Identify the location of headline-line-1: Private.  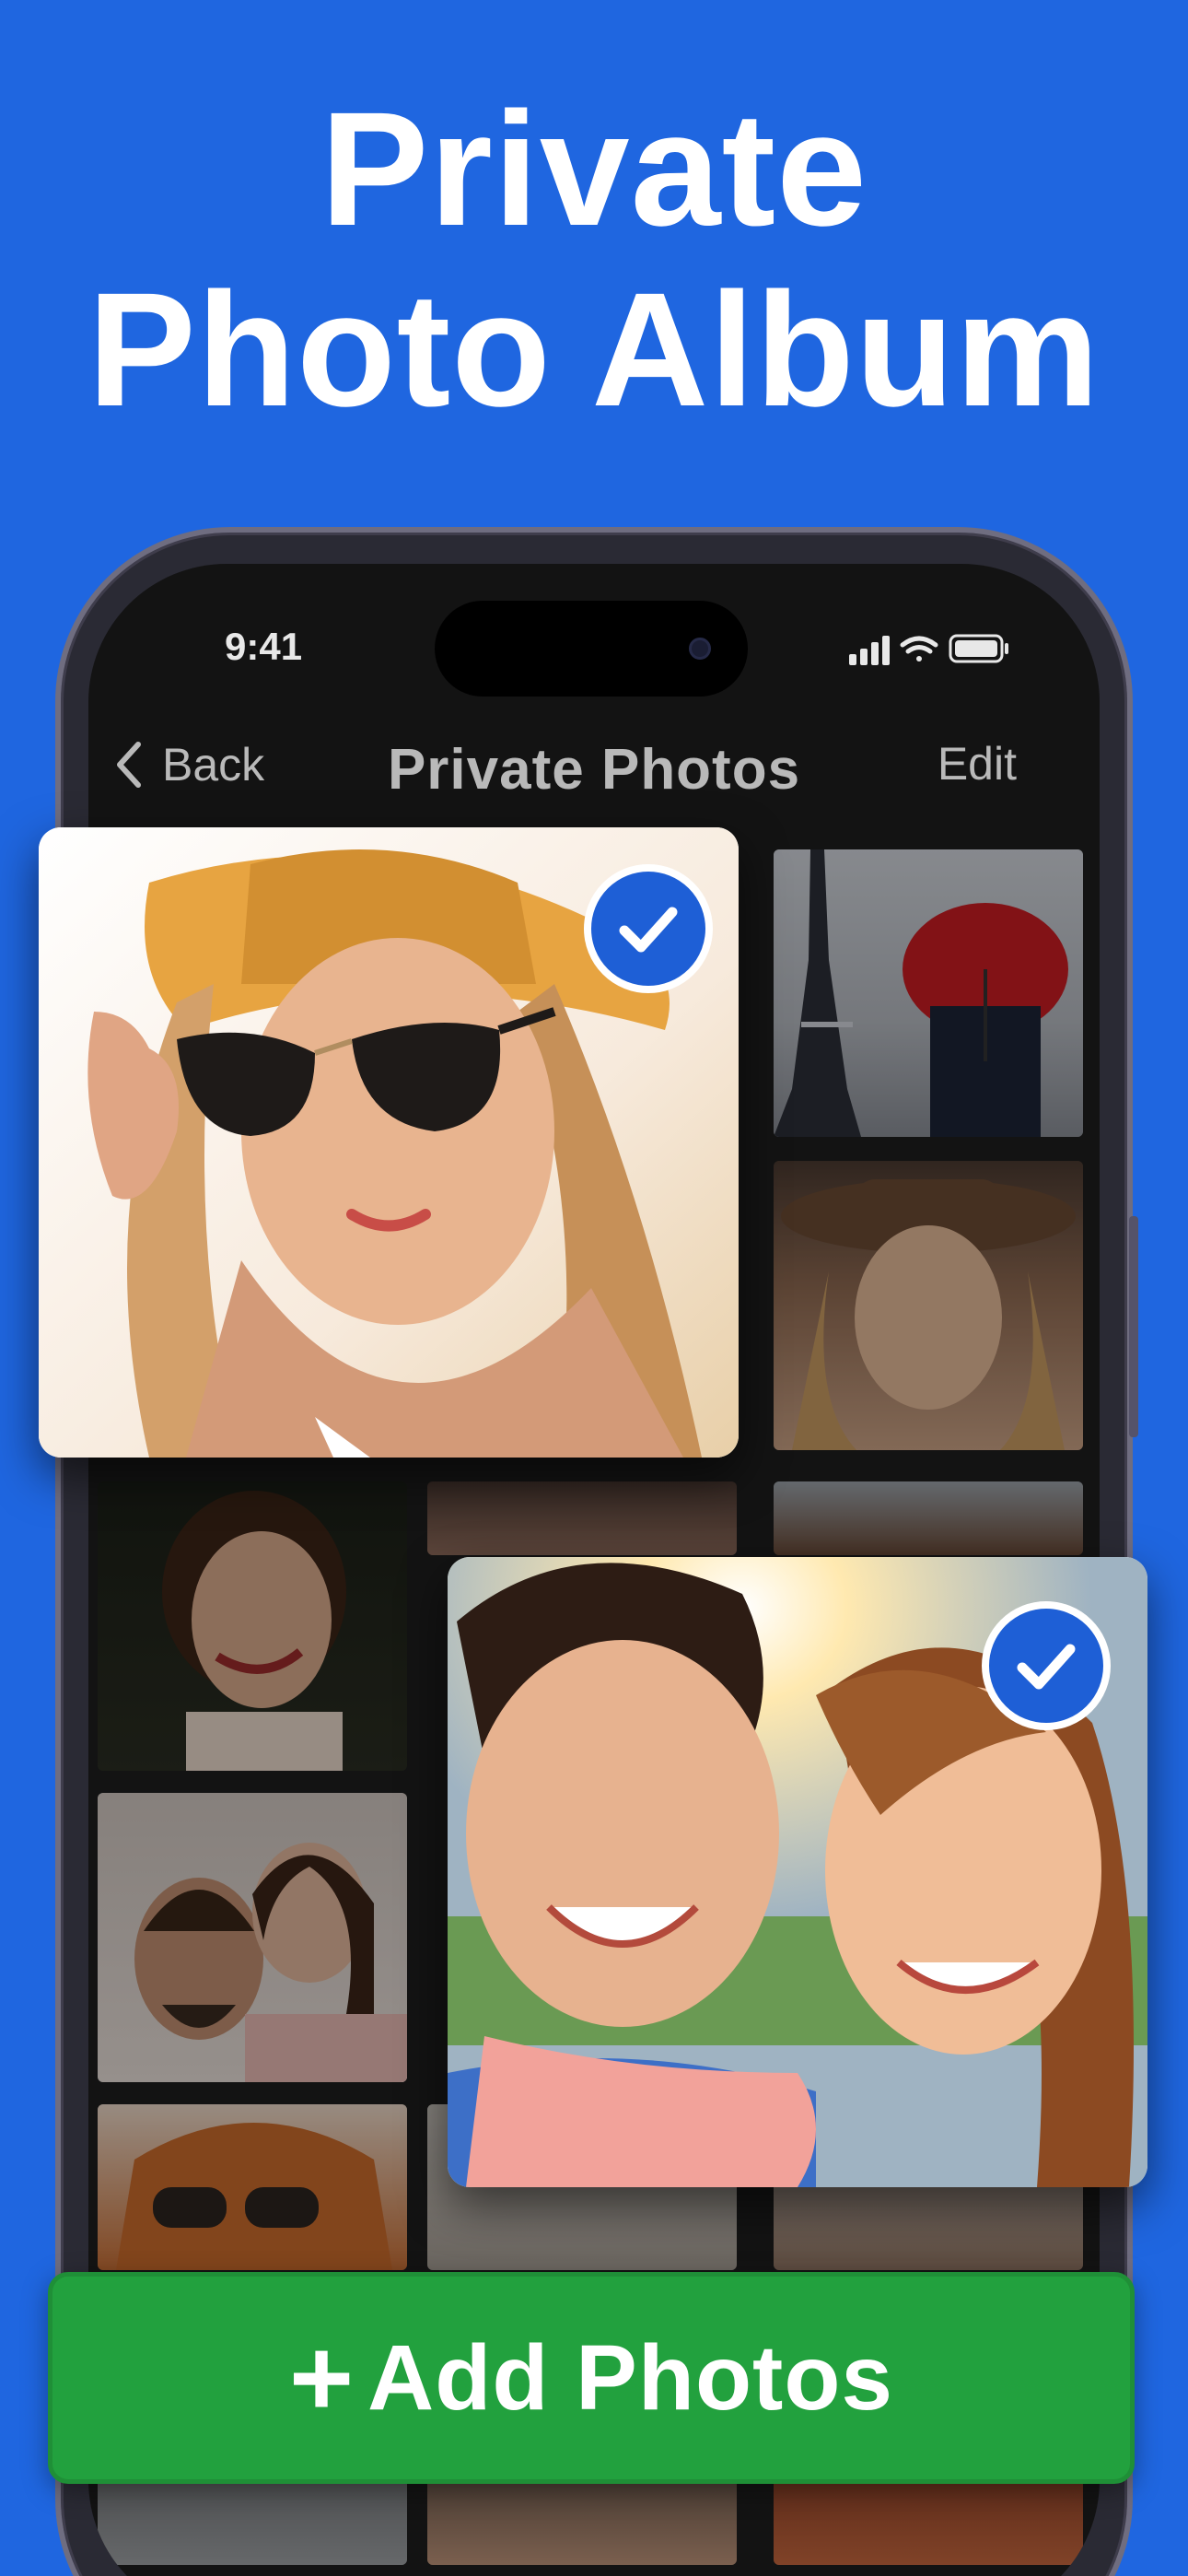
(594, 169).